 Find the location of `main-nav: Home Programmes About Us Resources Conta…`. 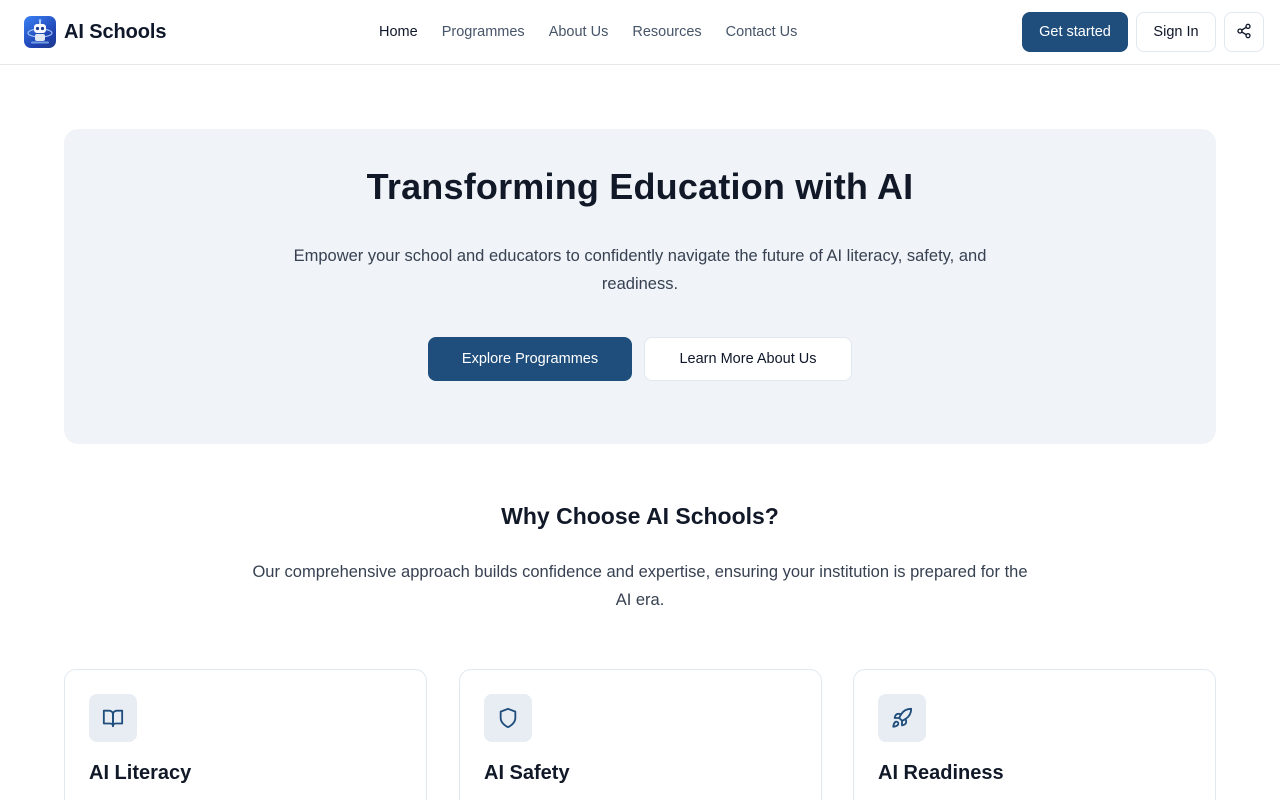

main-nav: Home Programmes About Us Resources Conta… is located at coordinates (588, 32).